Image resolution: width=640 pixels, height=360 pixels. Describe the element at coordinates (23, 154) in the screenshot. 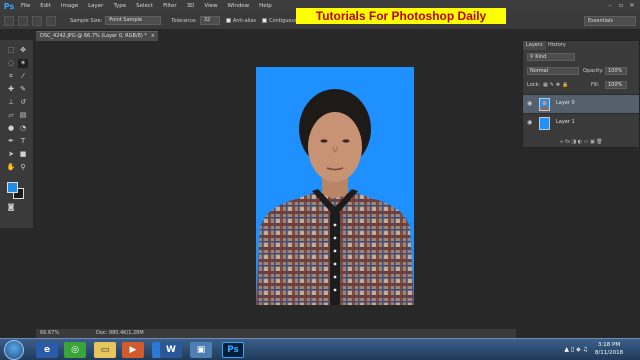

I see `shape-tool-icon: ■` at that location.